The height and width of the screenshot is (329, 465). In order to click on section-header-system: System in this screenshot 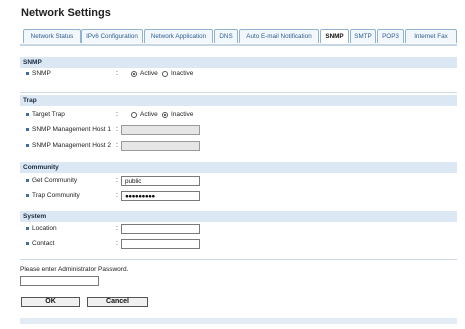, I will do `click(238, 216)`.